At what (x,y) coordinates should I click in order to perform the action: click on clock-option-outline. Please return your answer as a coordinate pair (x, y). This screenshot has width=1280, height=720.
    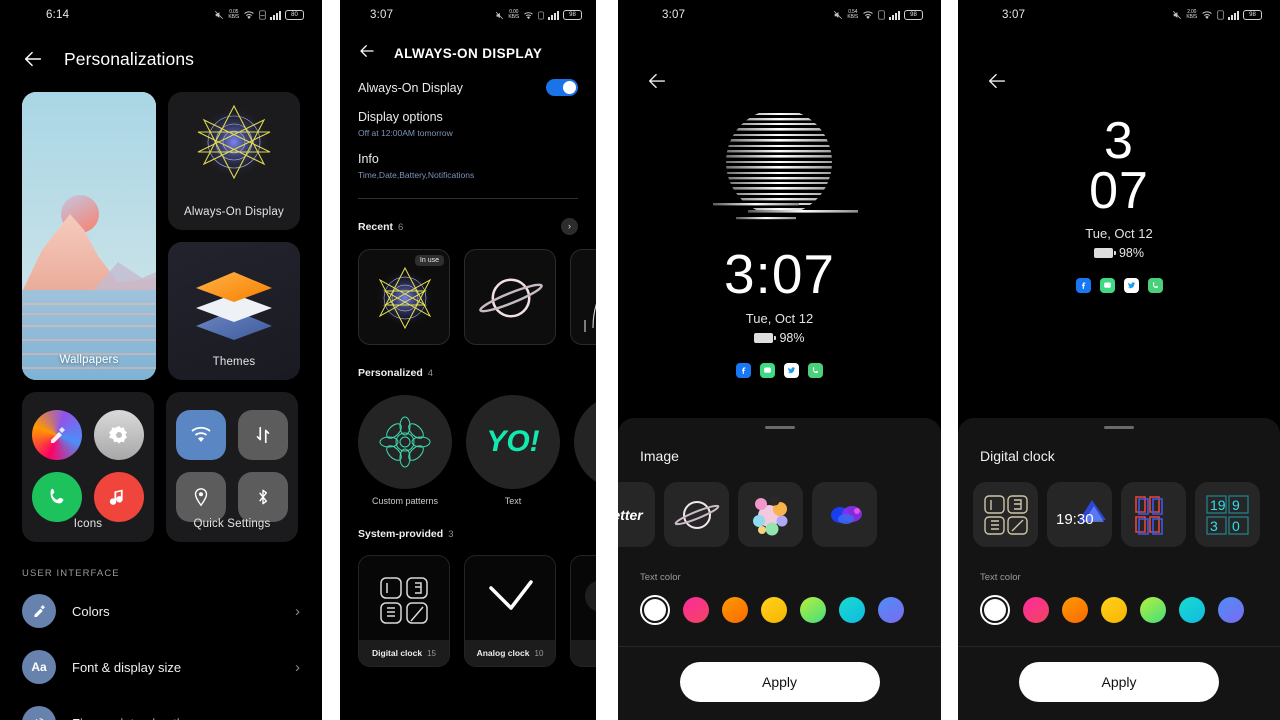
    Looking at the image, I should click on (1005, 514).